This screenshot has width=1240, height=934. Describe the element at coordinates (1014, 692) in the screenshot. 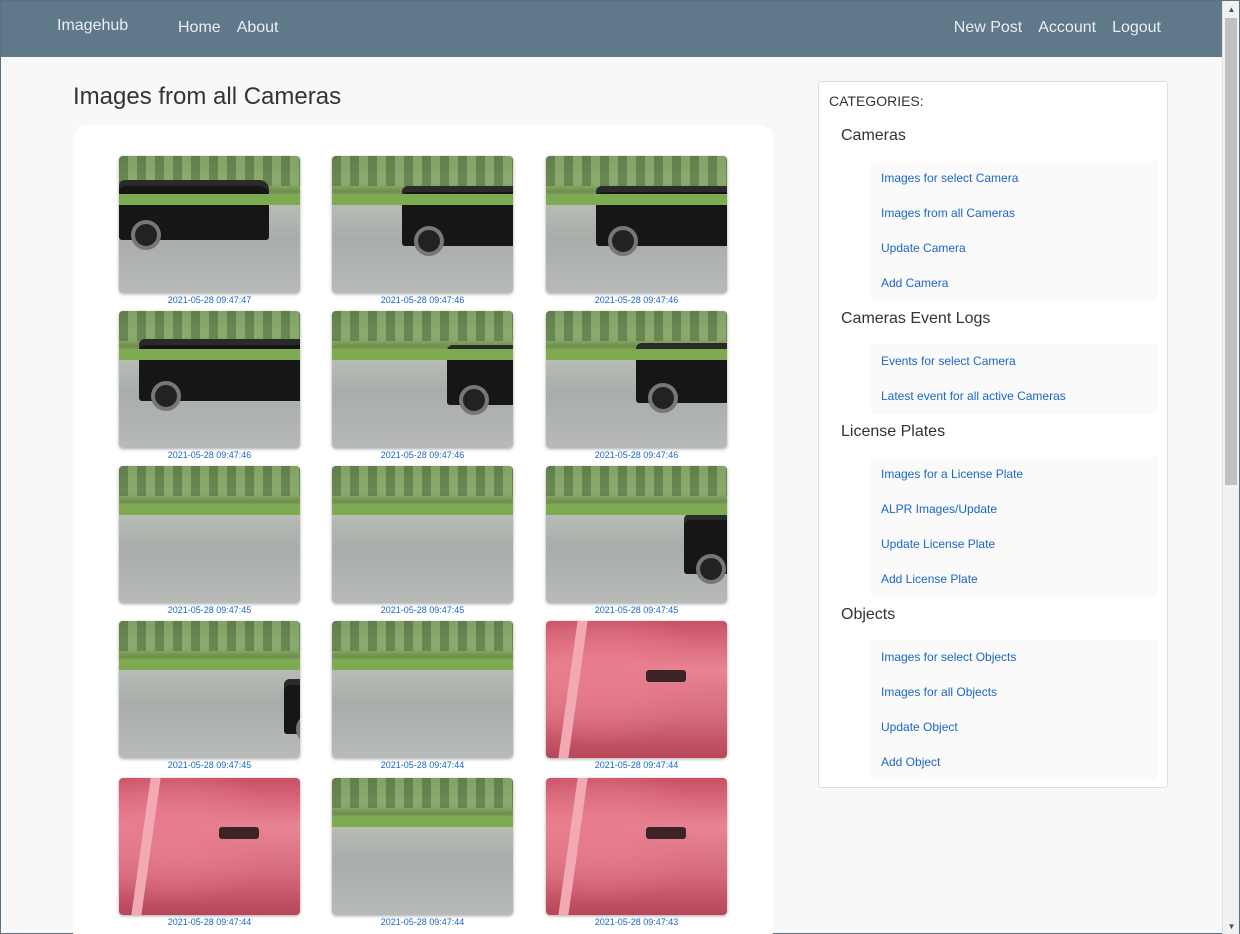

I see `category-link: Images for all Objects` at that location.